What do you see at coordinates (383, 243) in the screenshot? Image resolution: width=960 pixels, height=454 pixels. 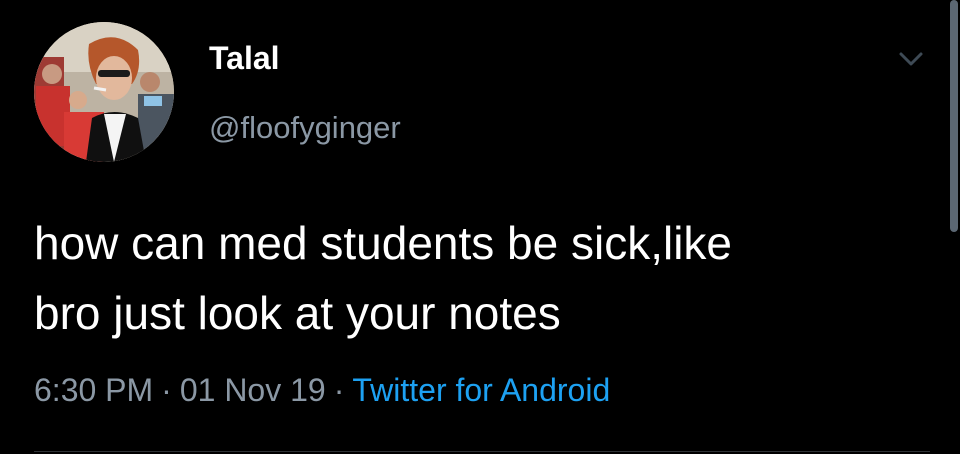 I see `tweet-text-line: how can med students be sick,like` at bounding box center [383, 243].